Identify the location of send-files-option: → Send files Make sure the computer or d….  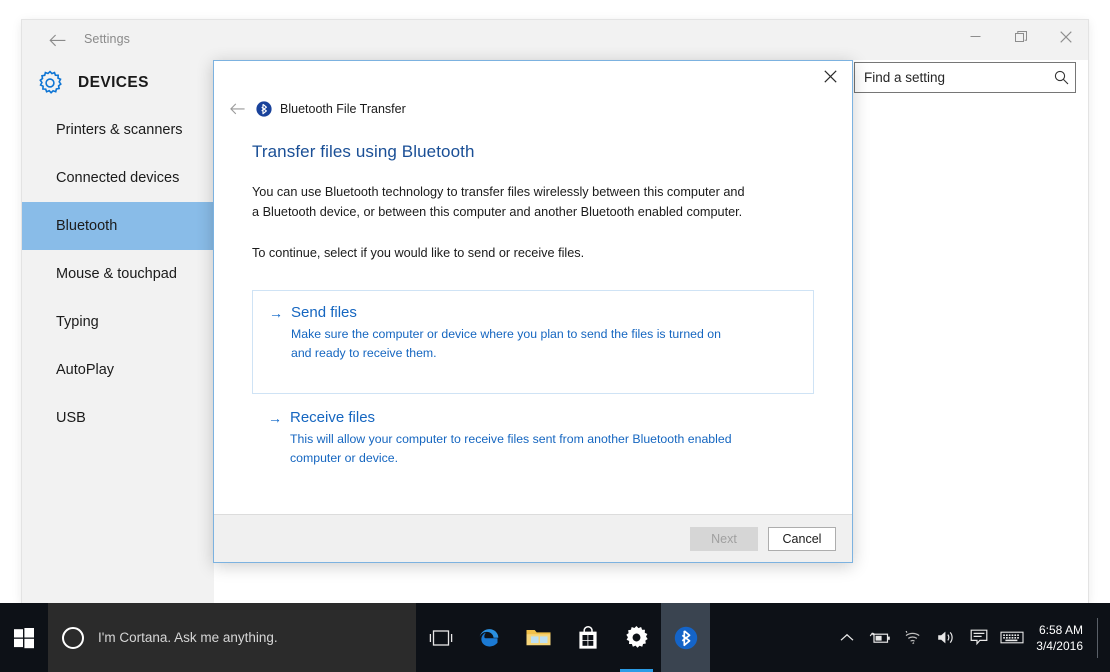
(533, 342).